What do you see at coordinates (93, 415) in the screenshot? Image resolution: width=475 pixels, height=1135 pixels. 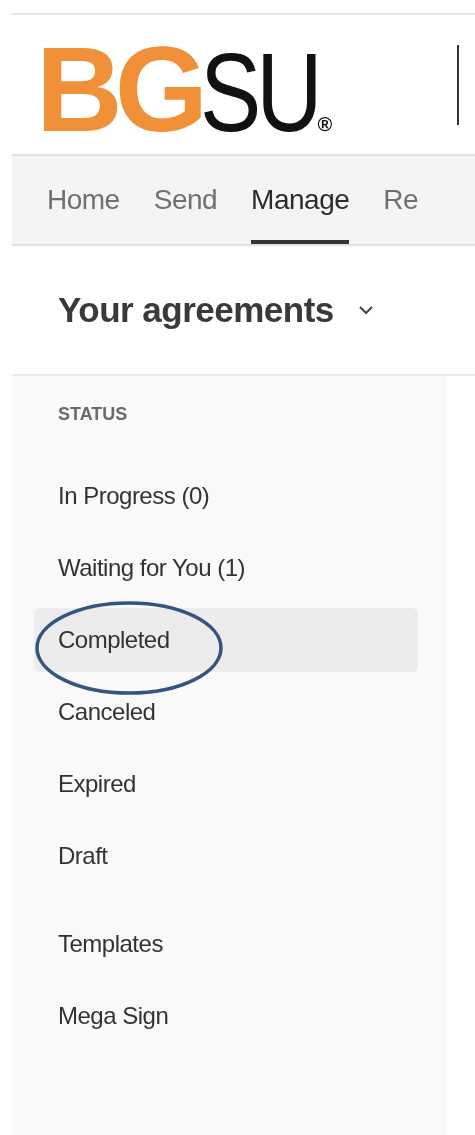 I see `section-heading: STATUS` at bounding box center [93, 415].